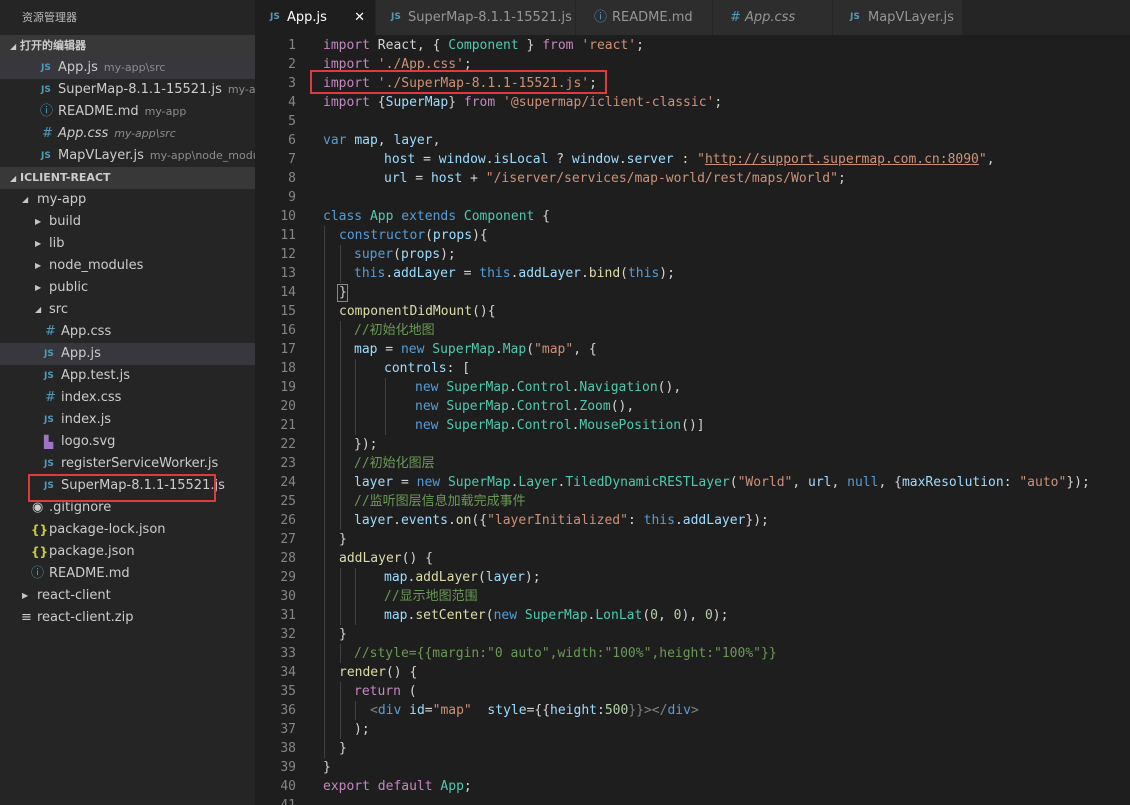 The width and height of the screenshot is (1130, 805). Describe the element at coordinates (288, 710) in the screenshot. I see `line-number: 36` at that location.